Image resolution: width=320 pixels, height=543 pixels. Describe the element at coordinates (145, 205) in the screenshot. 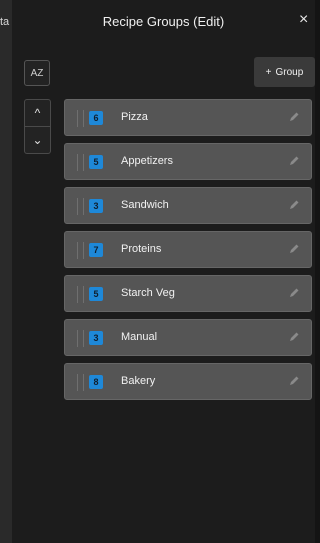

I see `group-name: Sandwich` at that location.